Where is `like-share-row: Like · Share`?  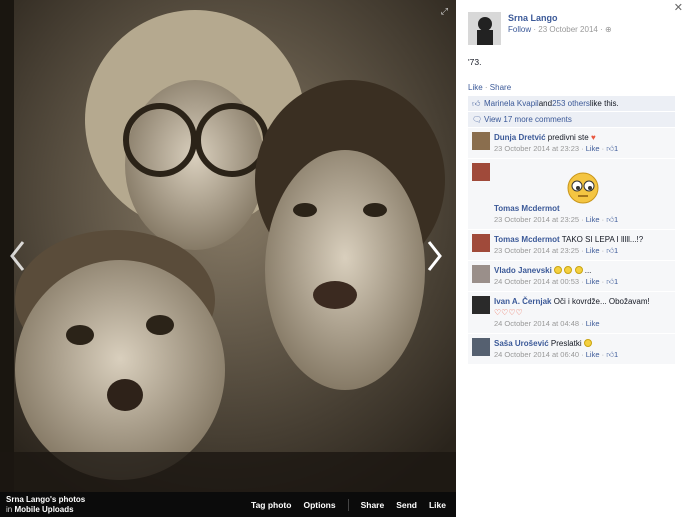 like-share-row: Like · Share is located at coordinates (490, 87).